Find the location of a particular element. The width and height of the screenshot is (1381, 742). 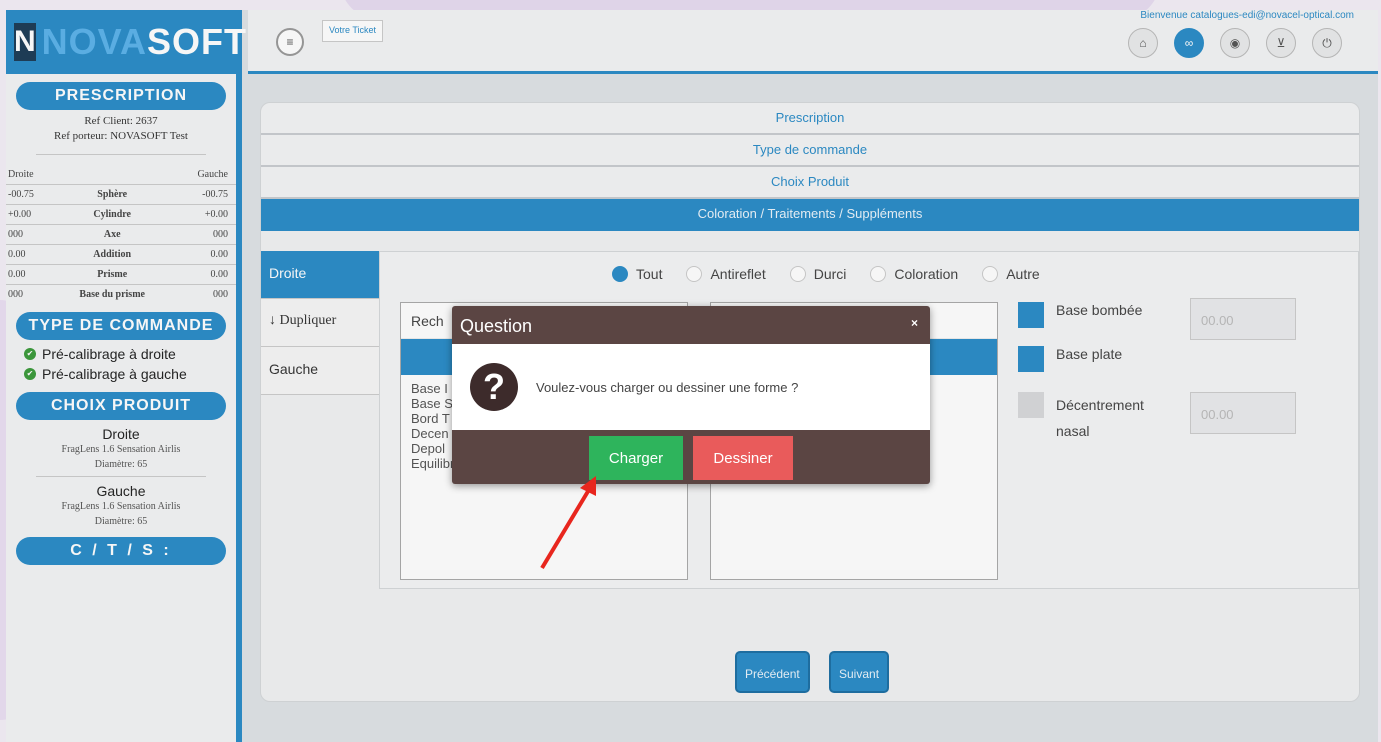

annotation-arrow-icon is located at coordinates (568, 523).